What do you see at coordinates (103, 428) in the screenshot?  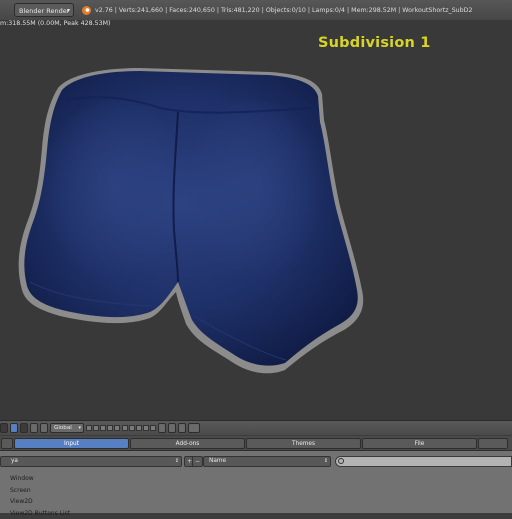 I see `layer-buttons-a` at bounding box center [103, 428].